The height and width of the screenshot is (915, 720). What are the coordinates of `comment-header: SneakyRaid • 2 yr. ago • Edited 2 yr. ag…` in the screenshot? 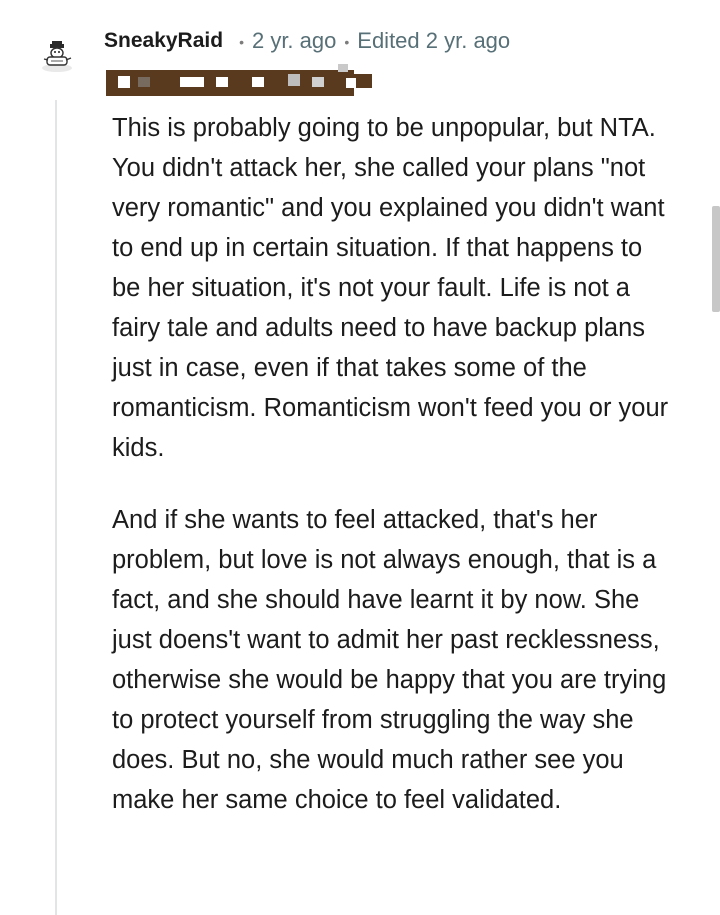 It's located at (307, 41).